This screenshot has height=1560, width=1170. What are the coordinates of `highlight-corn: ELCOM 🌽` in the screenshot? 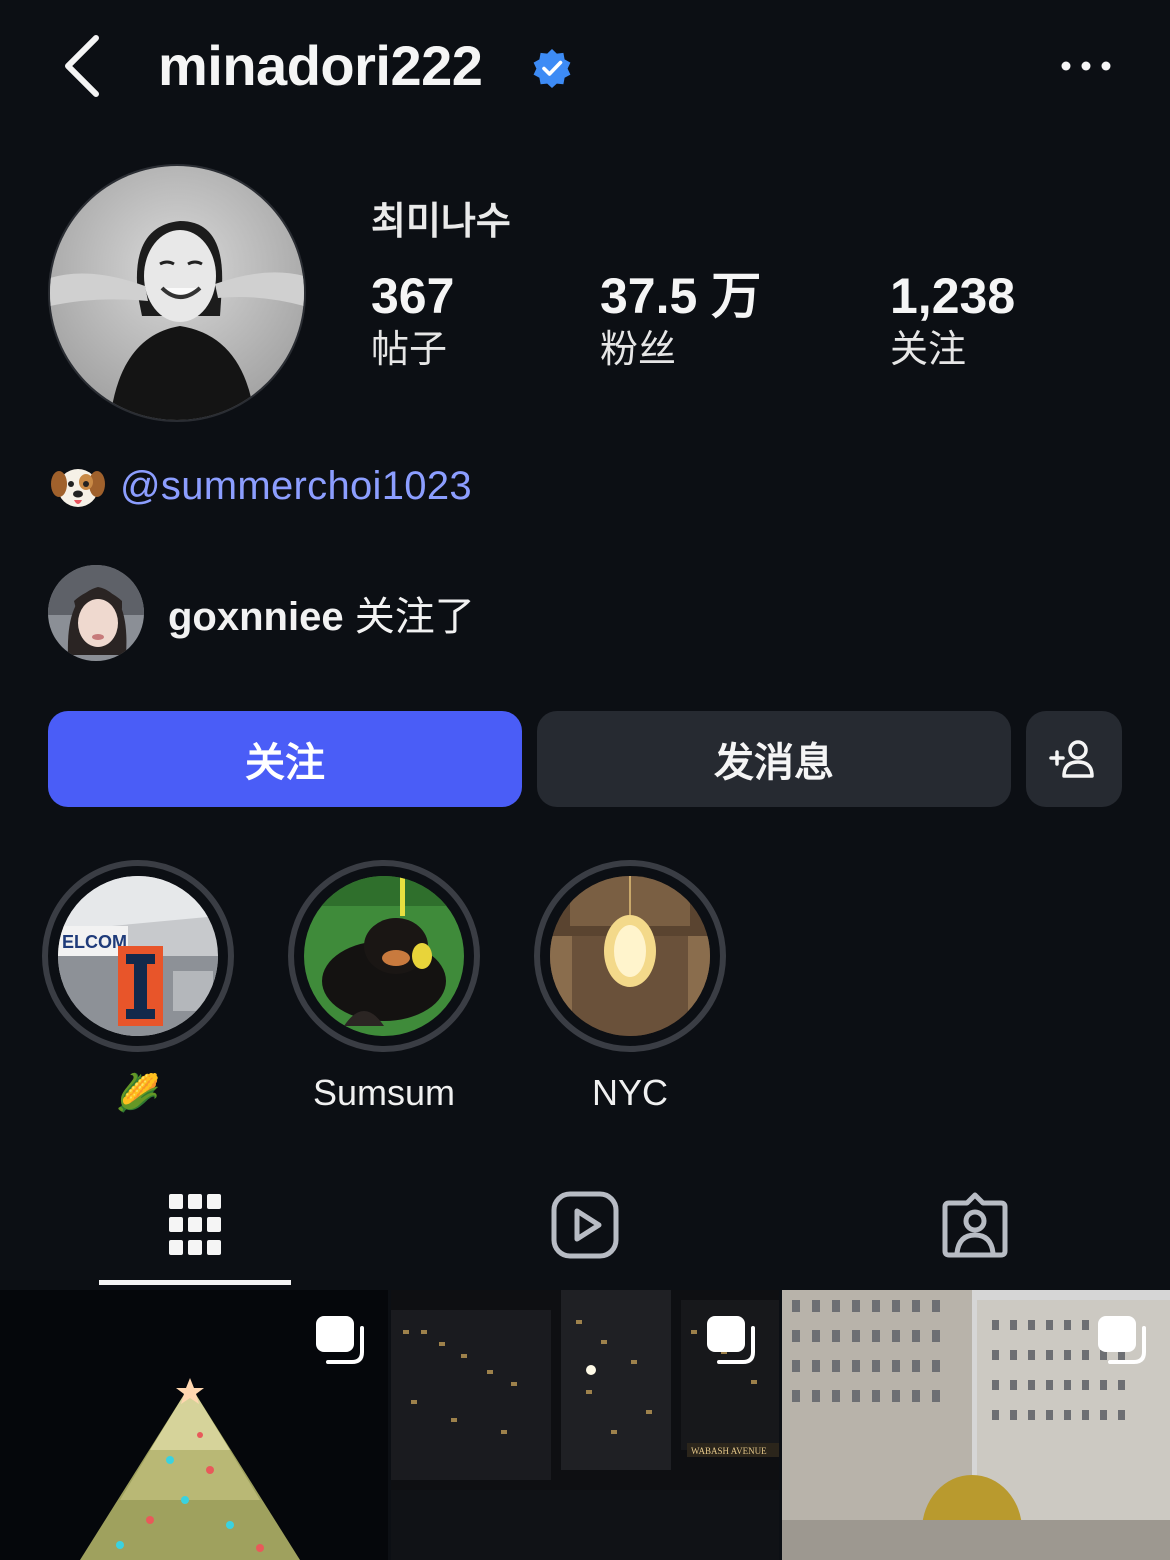 It's located at (138, 989).